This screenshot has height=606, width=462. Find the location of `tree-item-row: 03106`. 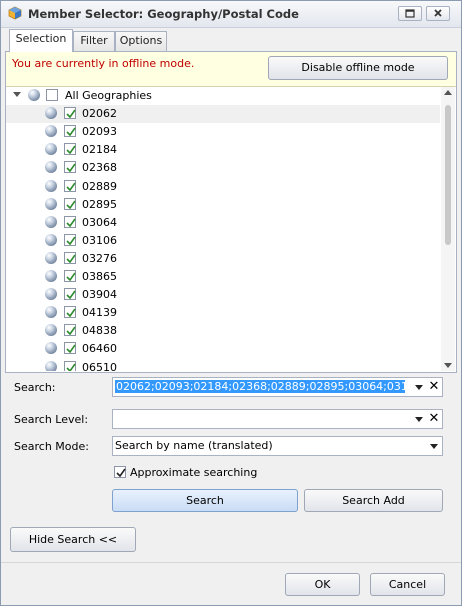

tree-item-row: 03106 is located at coordinates (223, 241).